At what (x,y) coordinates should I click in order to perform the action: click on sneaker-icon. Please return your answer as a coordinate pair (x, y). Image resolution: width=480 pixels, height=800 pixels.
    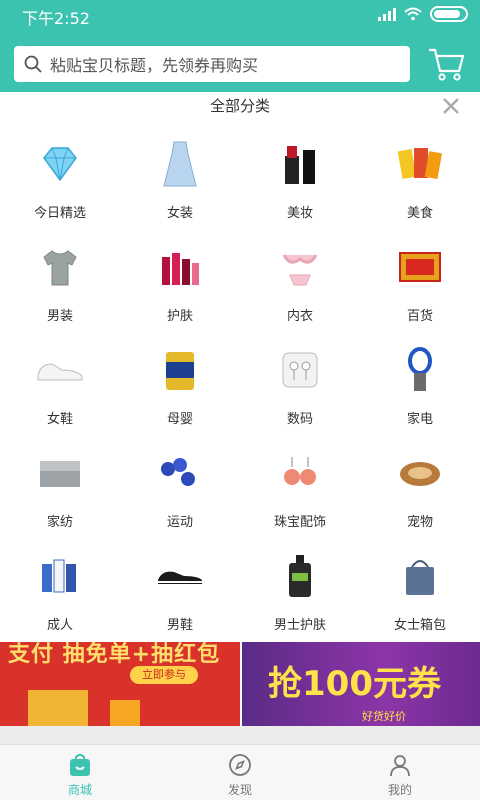
    Looking at the image, I should click on (60, 370).